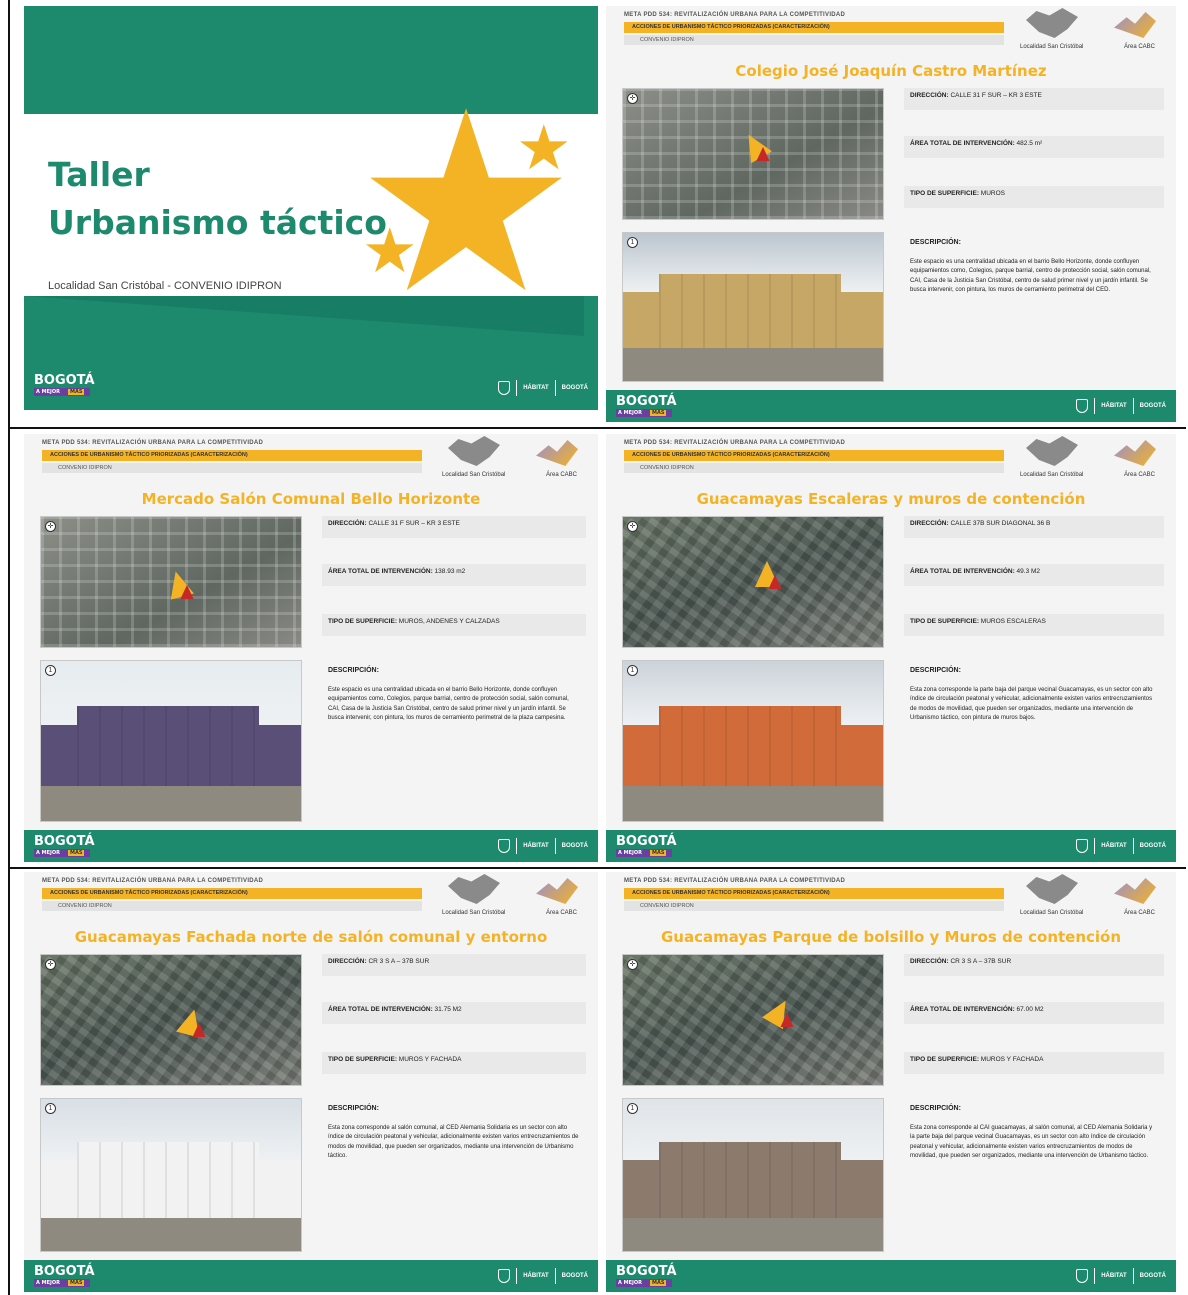 The image size is (1188, 1295). Describe the element at coordinates (1000, 523) in the screenshot. I see `direccion-value: CALLE 37B SUR DIAGONAL 36 B` at that location.